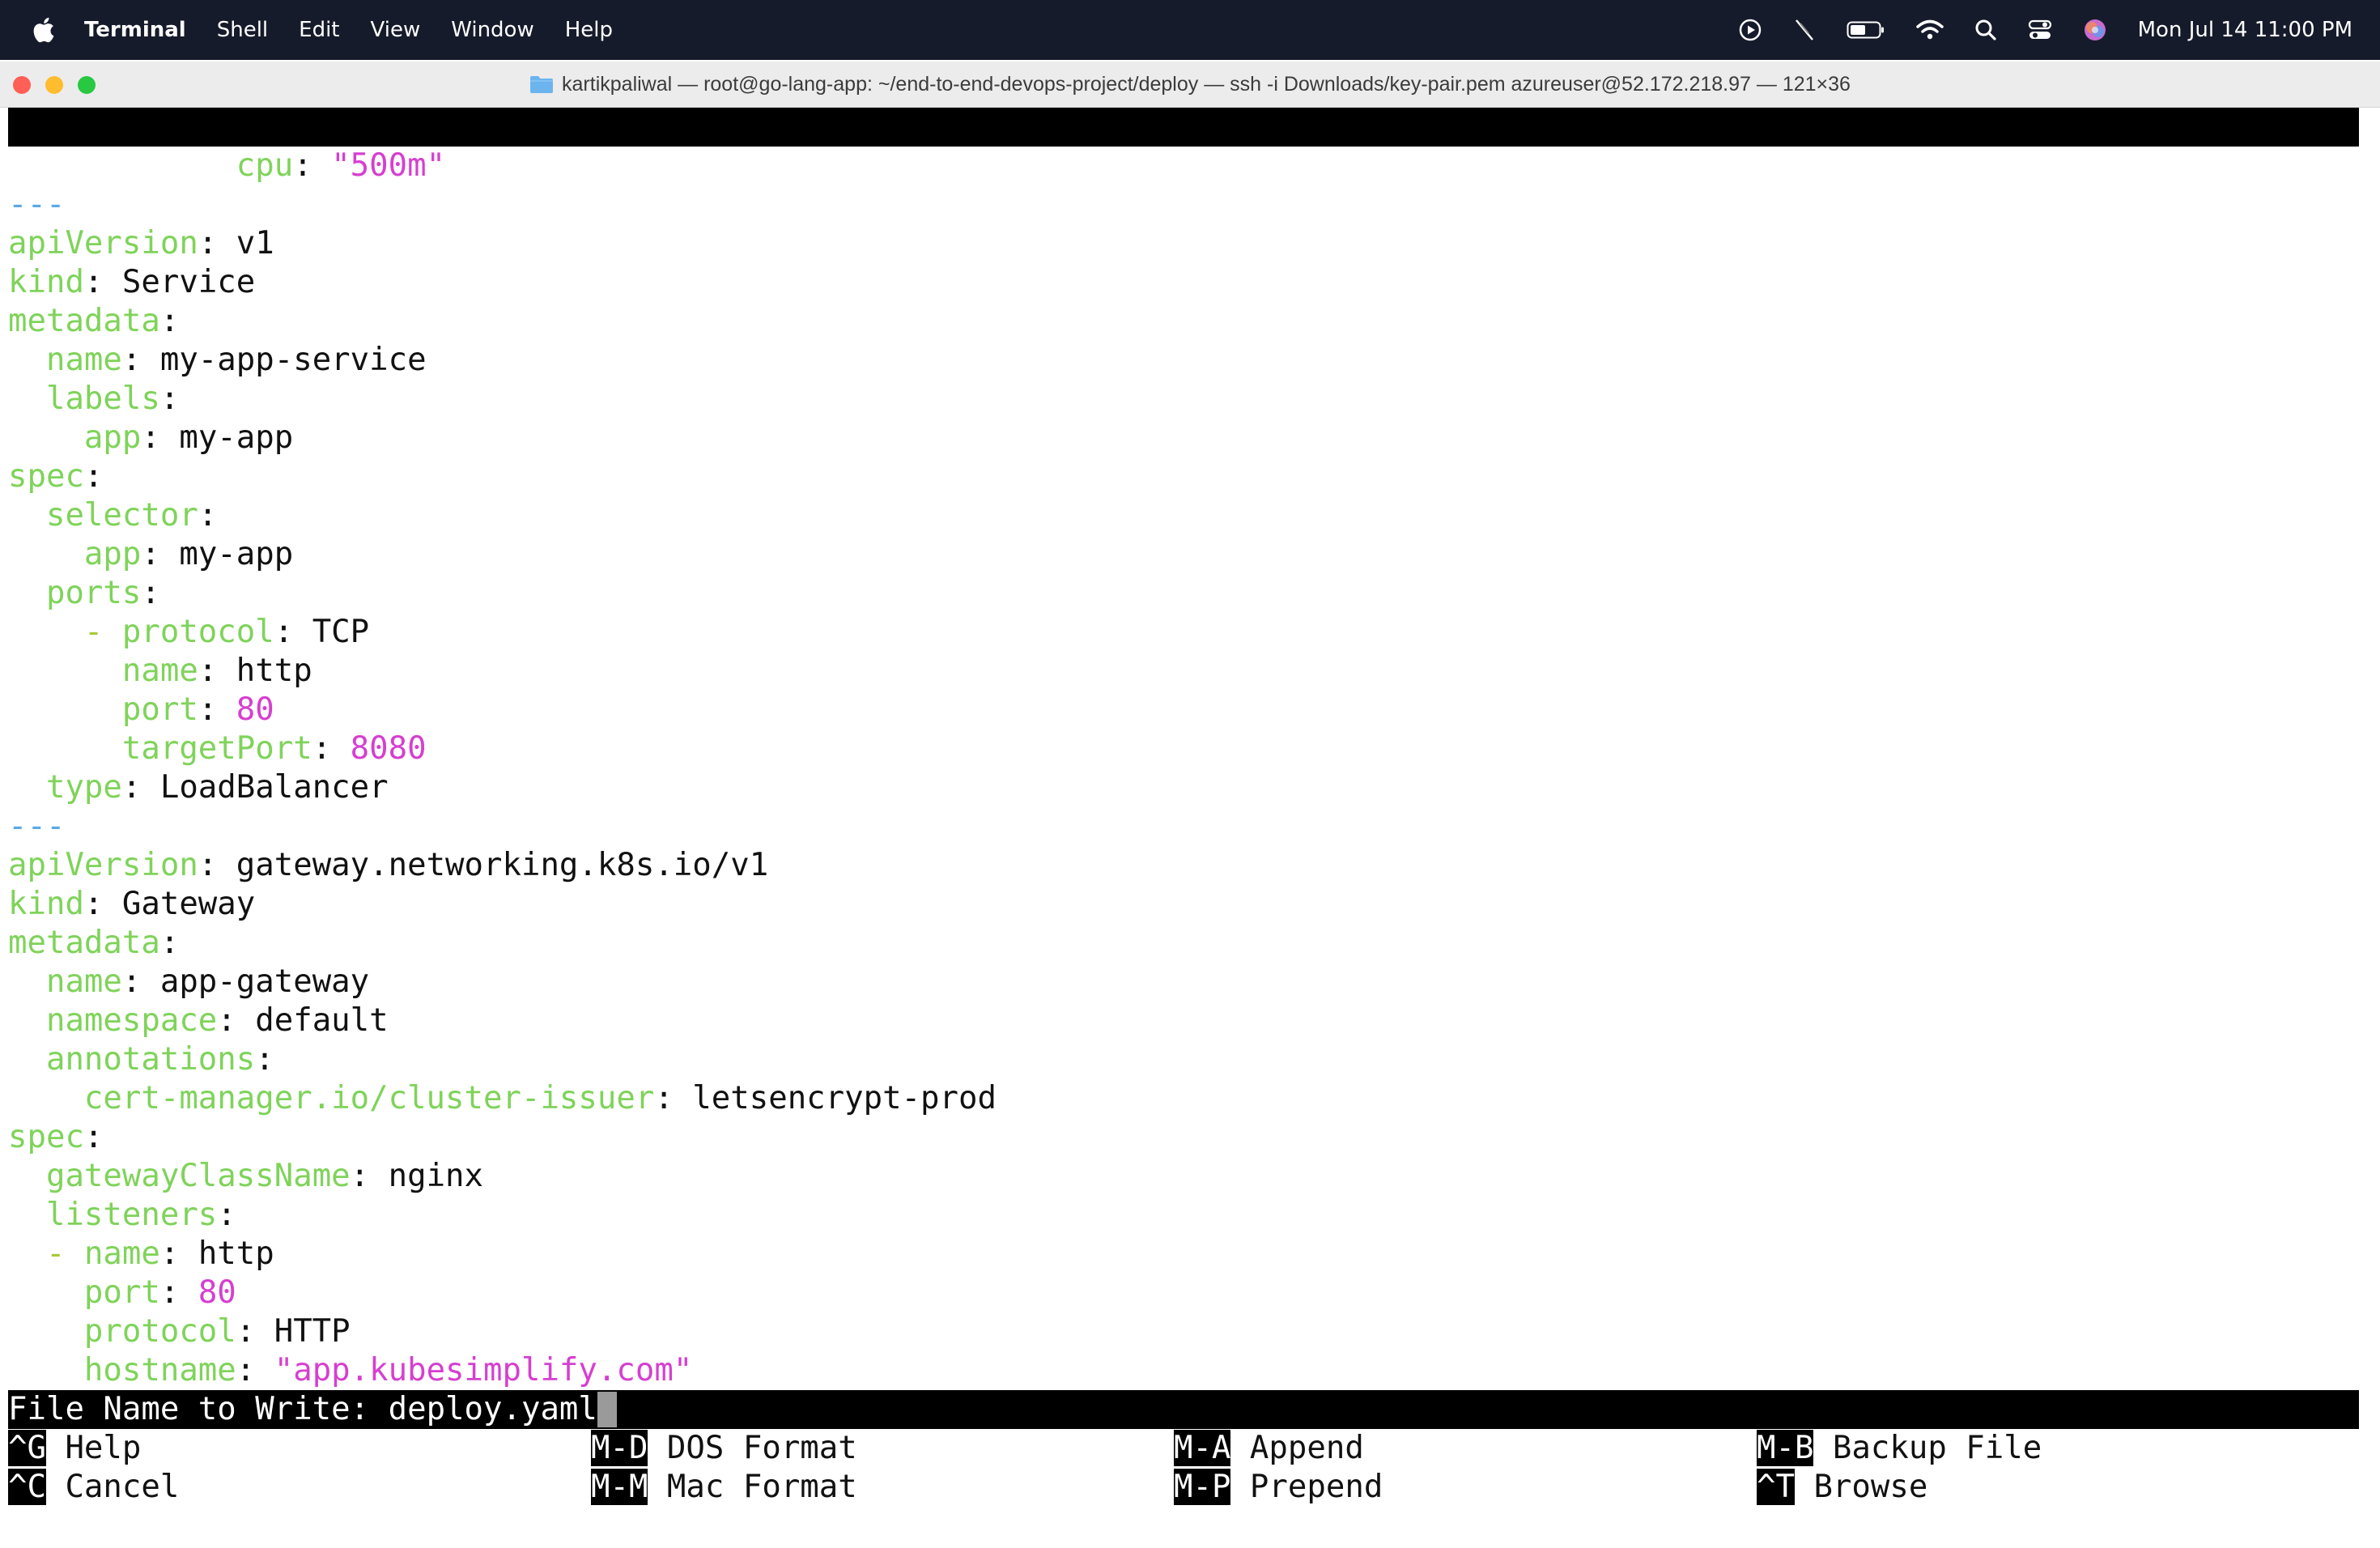  Describe the element at coordinates (483, 1370) in the screenshot. I see `yaml-str: "app.kubesimplify.com"` at that location.